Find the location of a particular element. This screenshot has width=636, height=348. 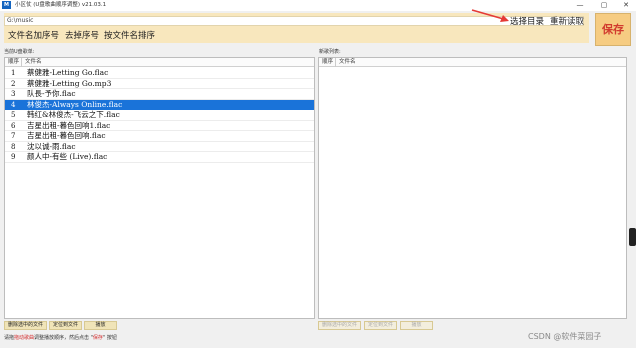

row-index: 2 is located at coordinates (13, 83).